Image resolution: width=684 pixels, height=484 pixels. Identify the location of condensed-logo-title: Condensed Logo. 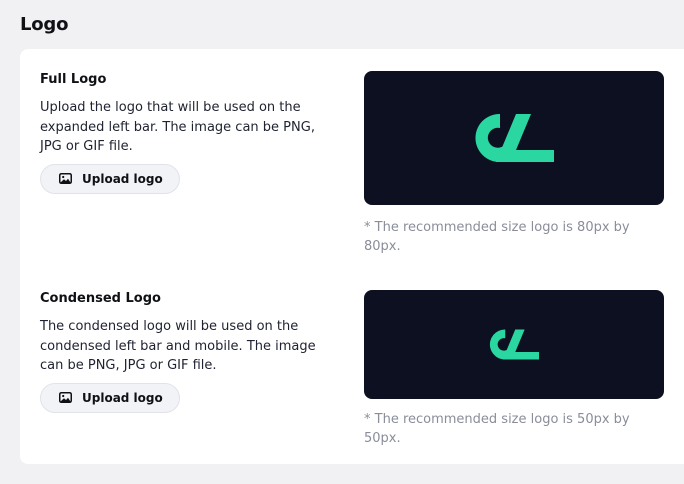
(100, 298).